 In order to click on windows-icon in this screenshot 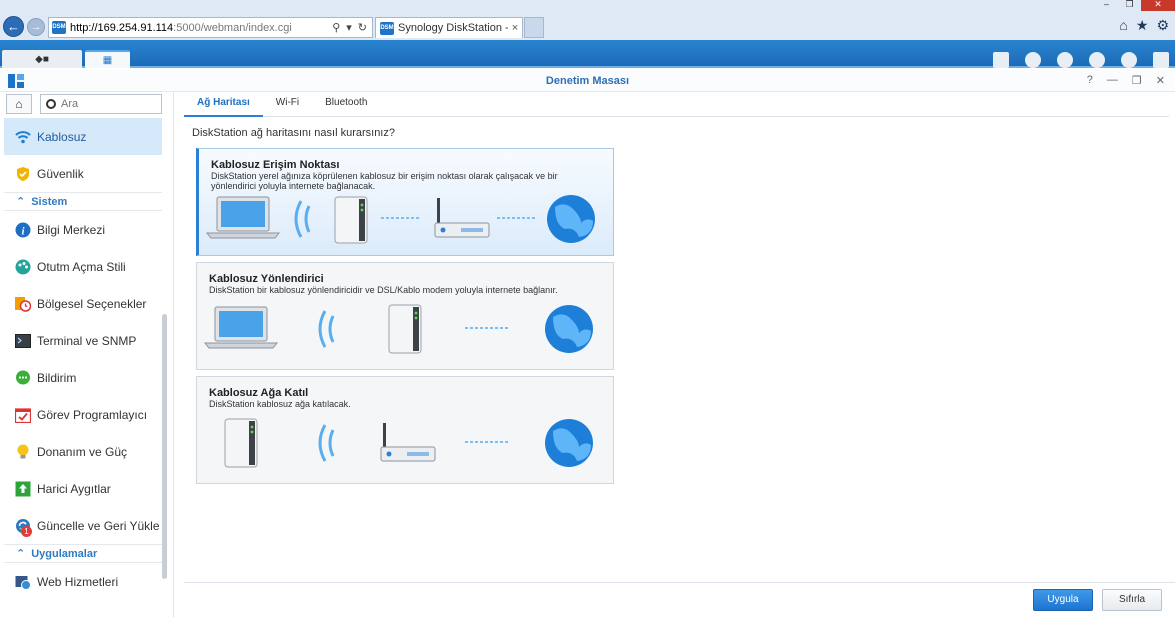, I will do `click(1161, 60)`.